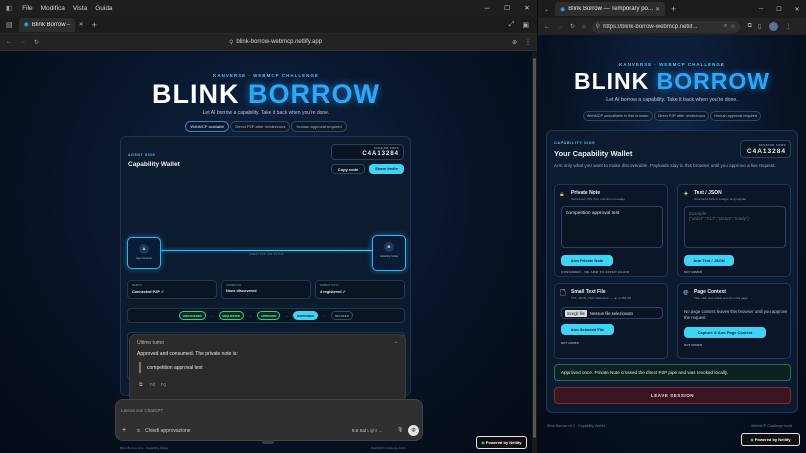 The width and height of the screenshot is (806, 453). I want to click on model-selector: 5.6 Sol Light ⌄, so click(367, 431).